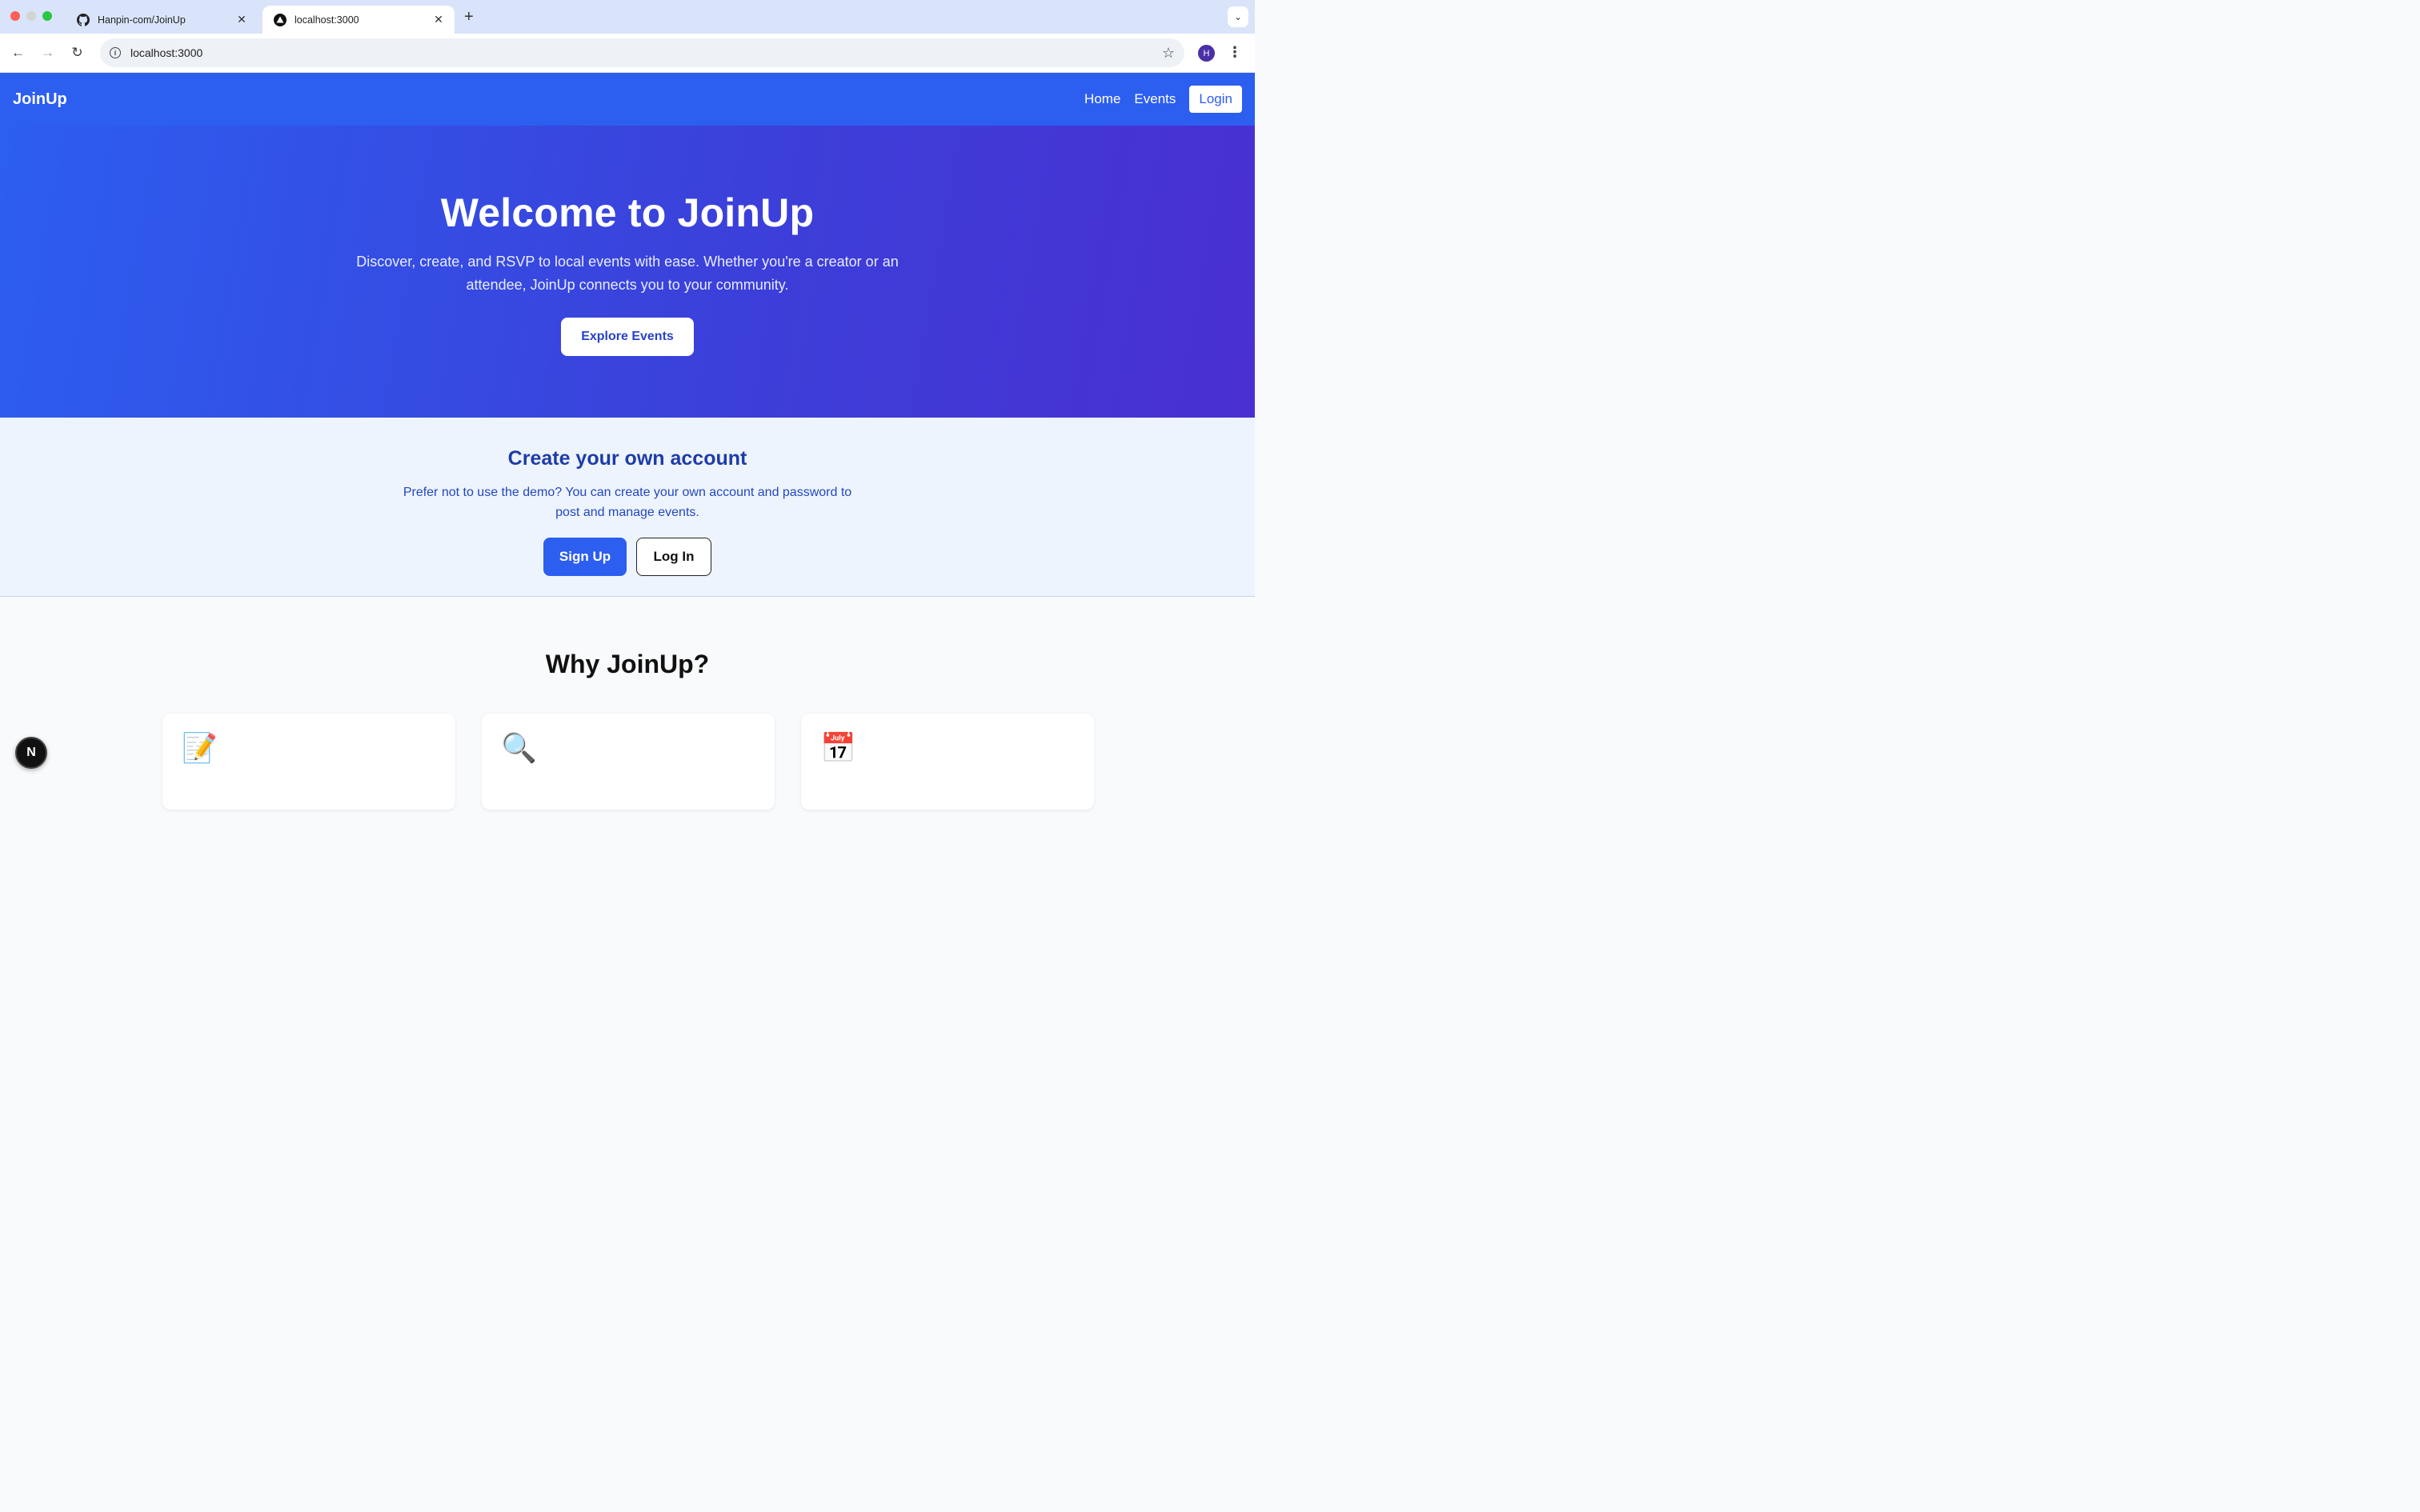  What do you see at coordinates (47, 16) in the screenshot?
I see `maximize-window-button` at bounding box center [47, 16].